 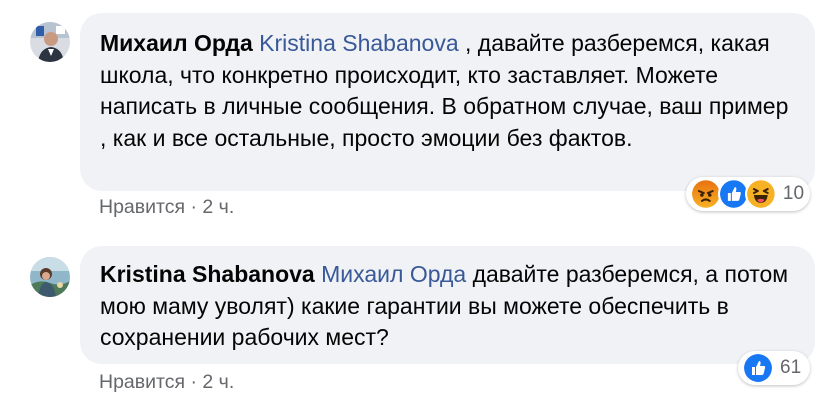 What do you see at coordinates (793, 193) in the screenshot?
I see `reaction-count: 10` at bounding box center [793, 193].